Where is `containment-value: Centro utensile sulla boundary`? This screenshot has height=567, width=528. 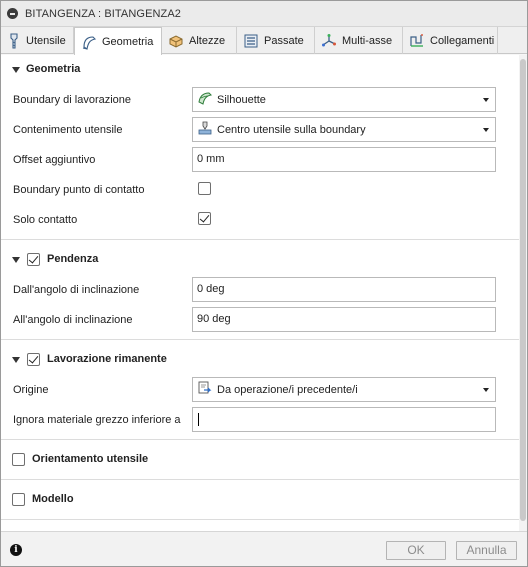
containment-value: Centro utensile sulla boundary is located at coordinates (291, 129).